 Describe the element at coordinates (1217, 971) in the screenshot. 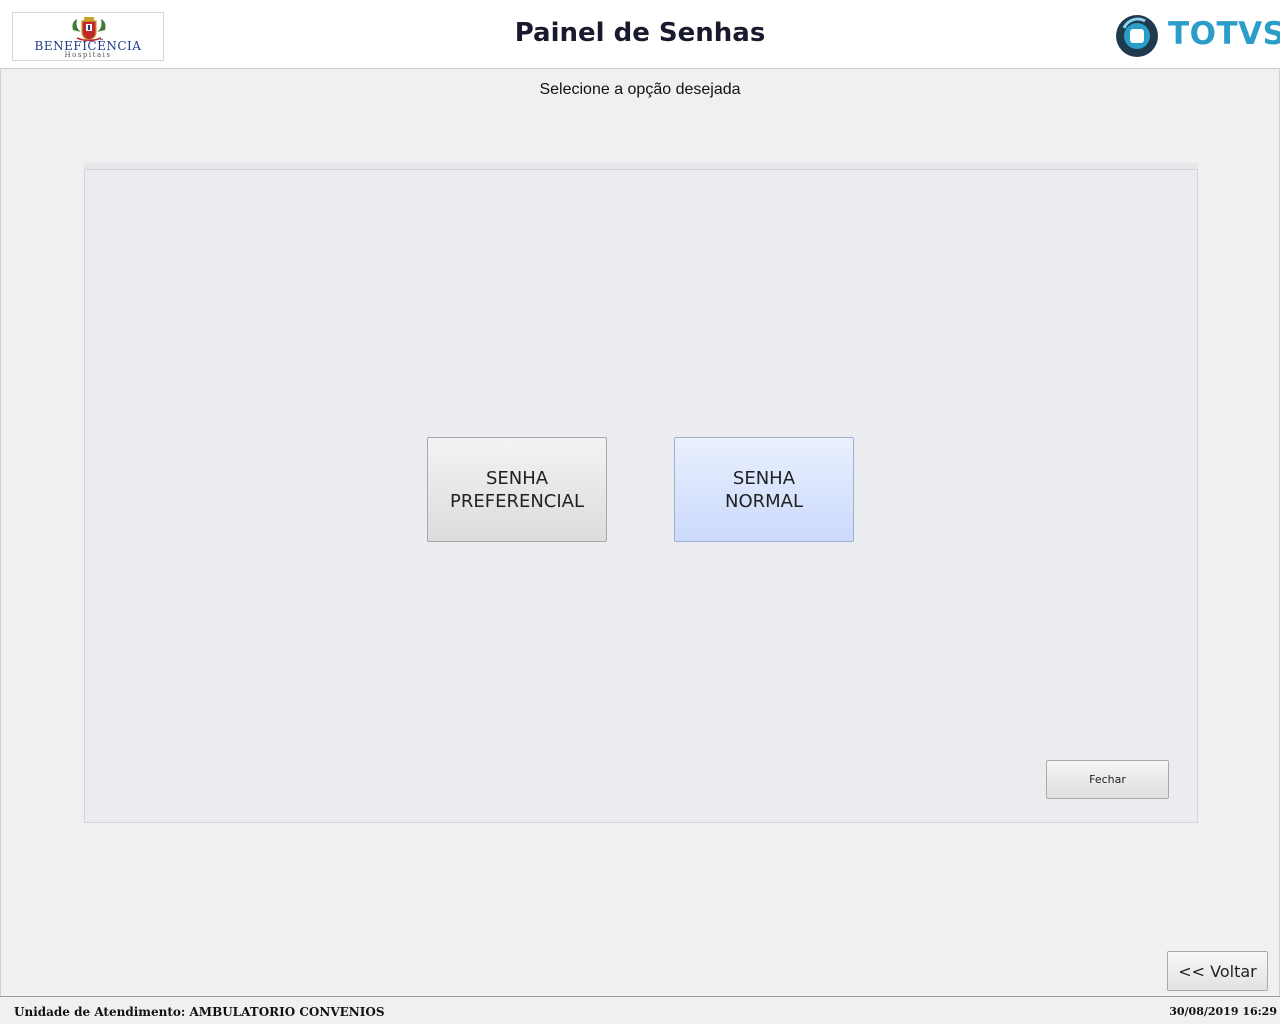

I see `voltar-button: << Voltar` at that location.